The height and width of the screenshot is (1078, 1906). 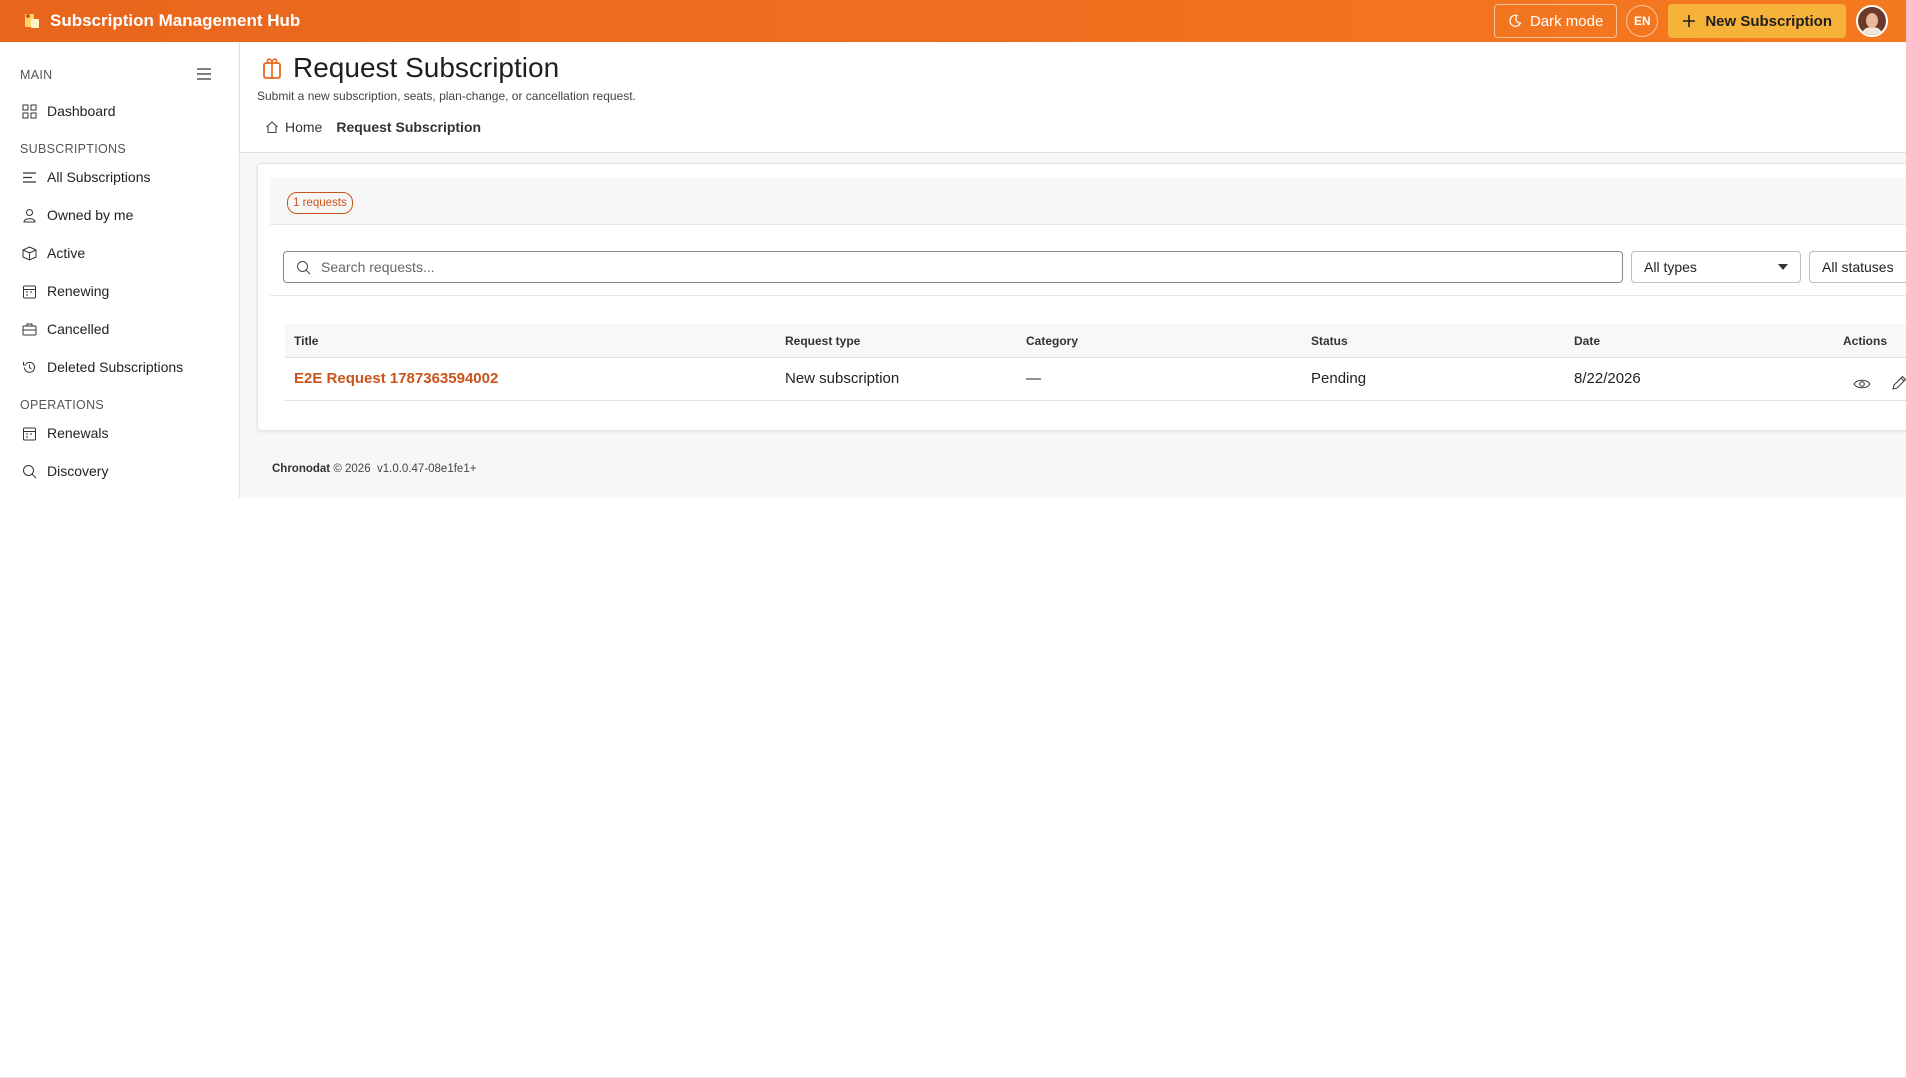 I want to click on column-header-request-type: Request type, so click(x=823, y=341).